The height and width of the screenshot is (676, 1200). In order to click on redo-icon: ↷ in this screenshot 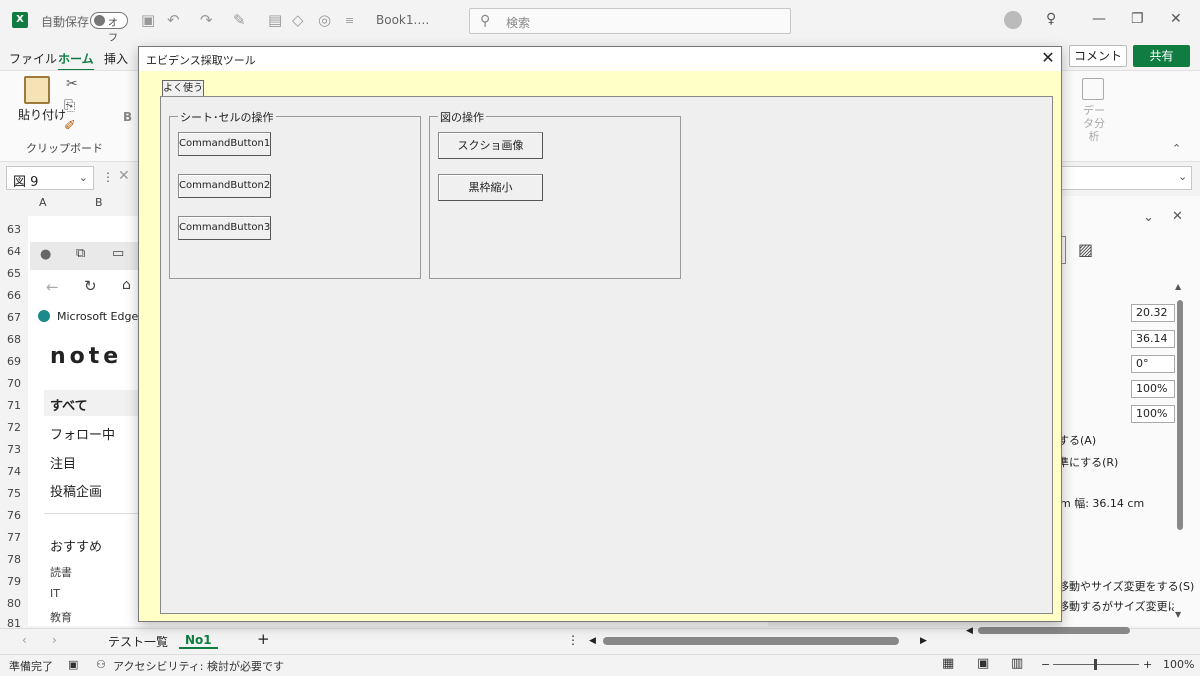, I will do `click(206, 20)`.